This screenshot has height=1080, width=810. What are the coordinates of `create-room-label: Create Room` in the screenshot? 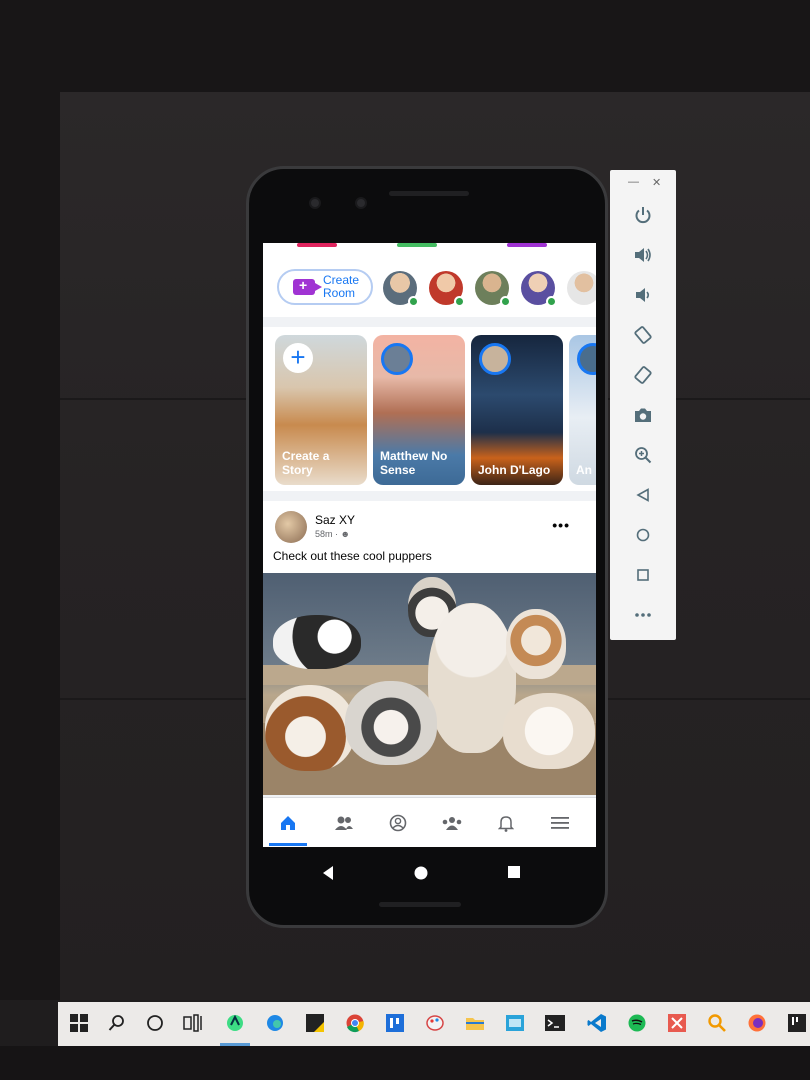 It's located at (341, 286).